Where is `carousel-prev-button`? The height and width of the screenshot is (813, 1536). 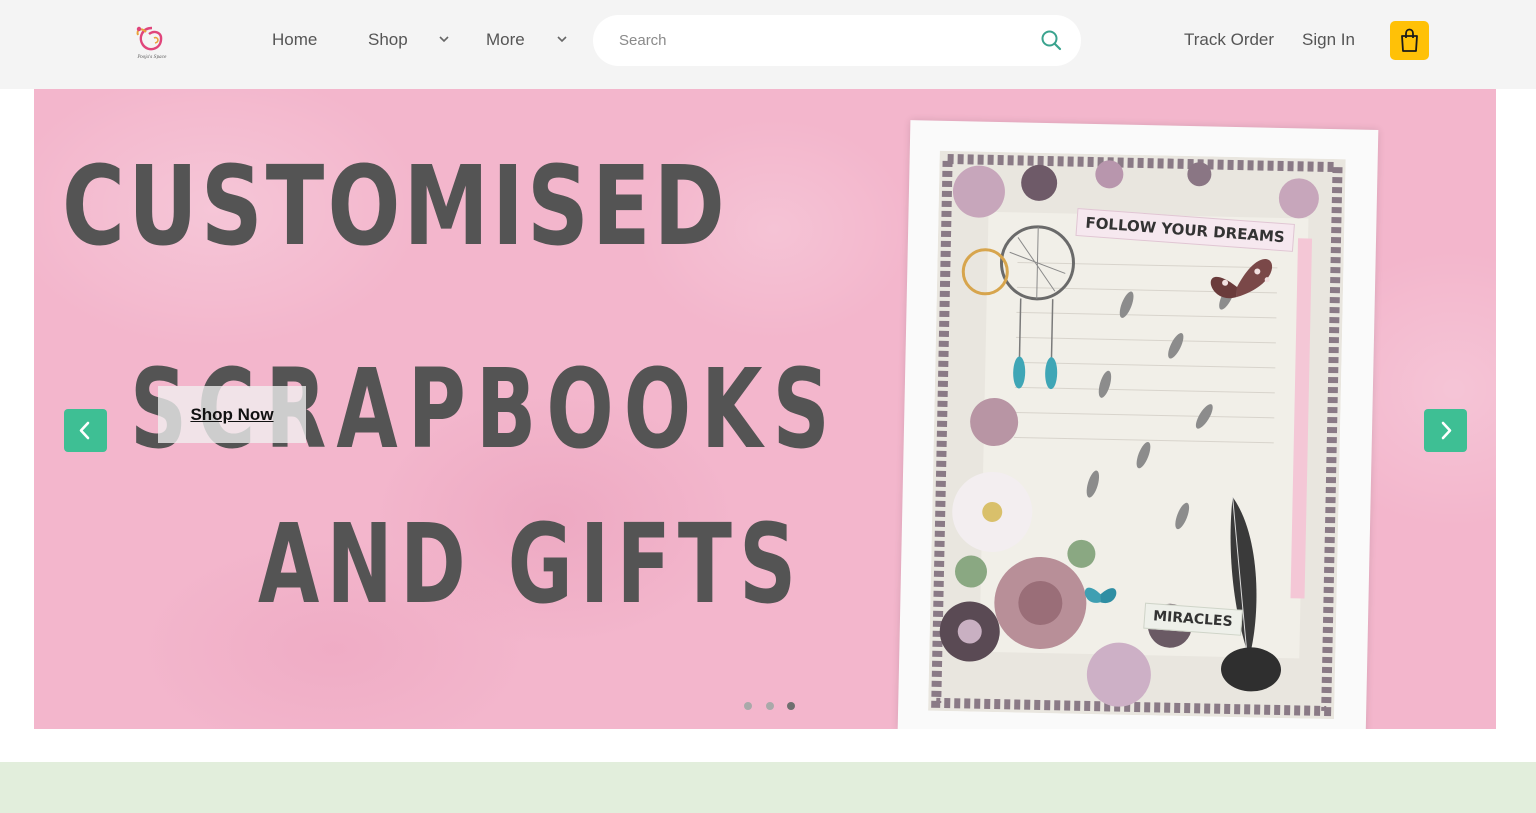
carousel-prev-button is located at coordinates (85, 430).